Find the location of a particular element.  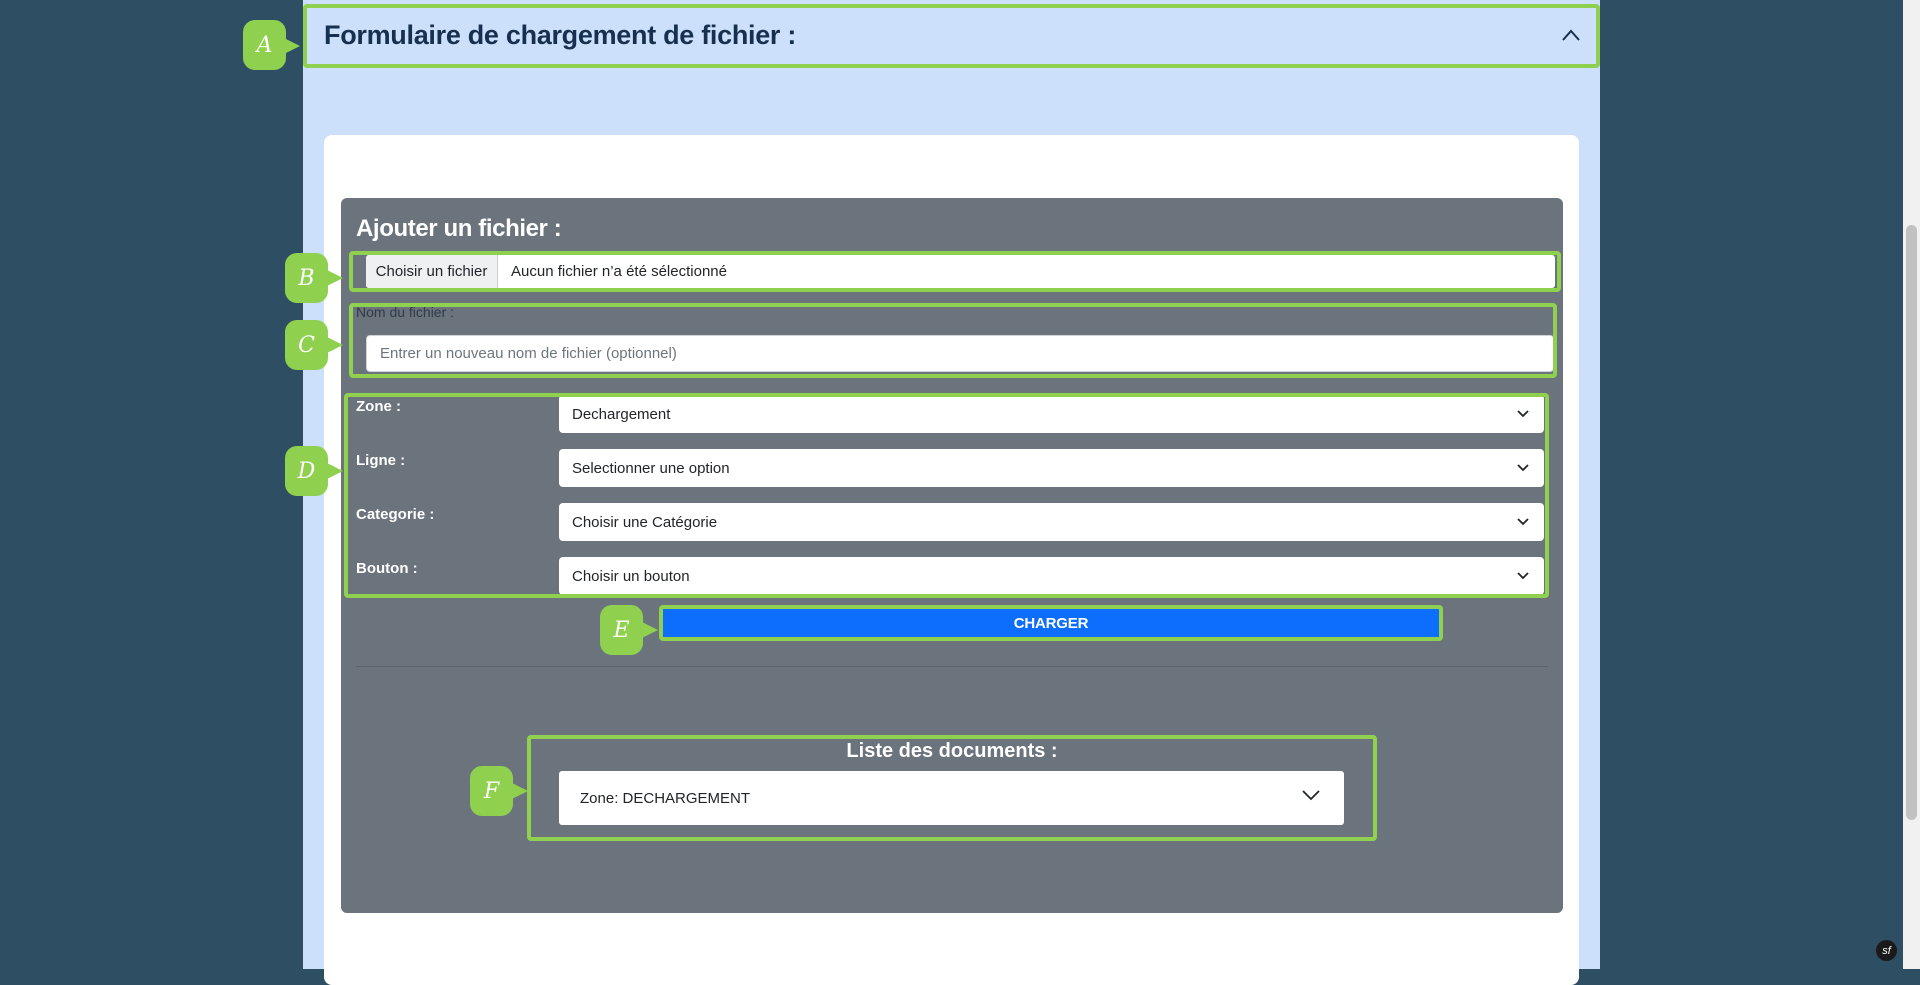

add-file-heading: Ajouter un fichier : is located at coordinates (459, 228).